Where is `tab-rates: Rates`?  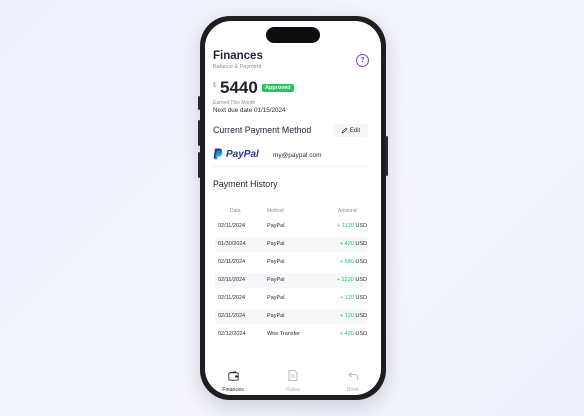 tab-rates: Rates is located at coordinates (293, 380).